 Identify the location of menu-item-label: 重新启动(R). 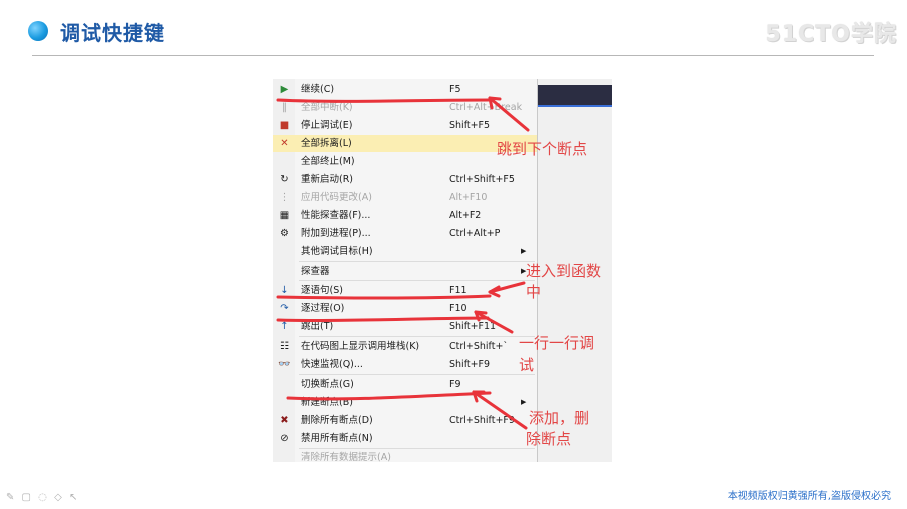
(327, 179).